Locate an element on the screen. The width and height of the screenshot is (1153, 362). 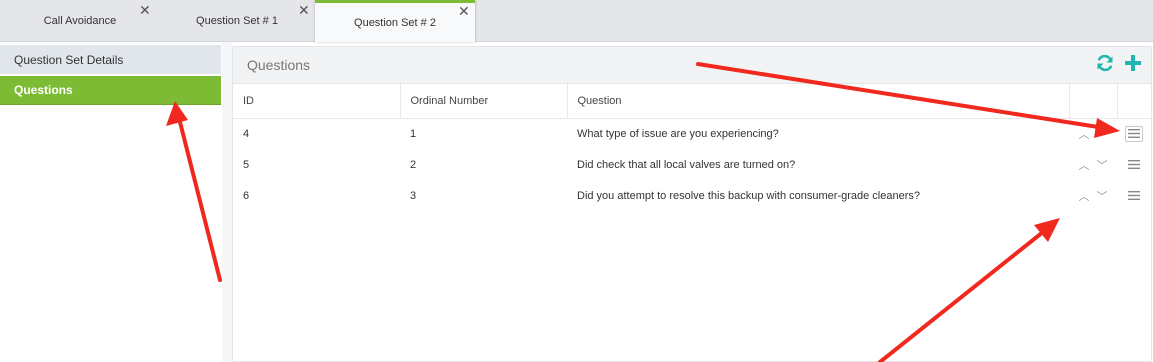
tab-question-set-2: Question Set # 2 ✕ is located at coordinates (395, 21).